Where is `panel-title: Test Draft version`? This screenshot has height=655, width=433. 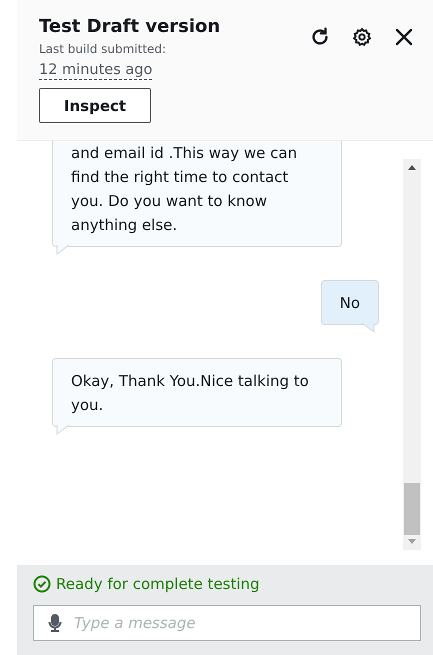 panel-title: Test Draft version is located at coordinates (129, 26).